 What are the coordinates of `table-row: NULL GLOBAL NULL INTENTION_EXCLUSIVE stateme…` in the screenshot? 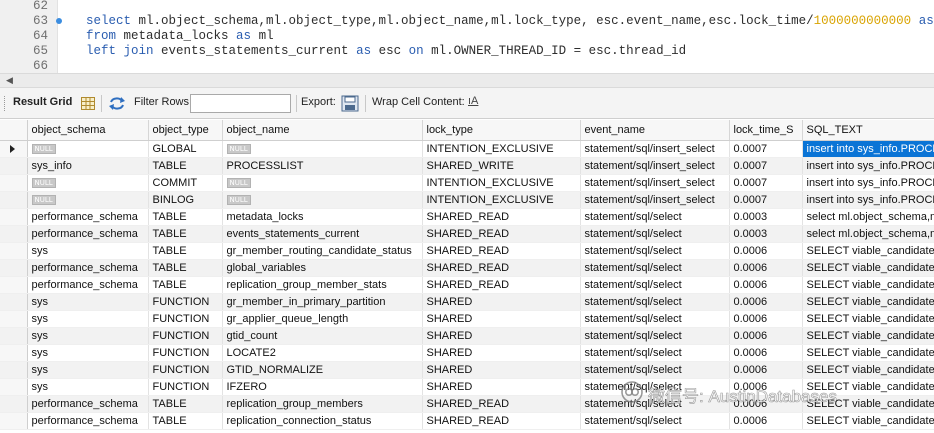 It's located at (467, 149).